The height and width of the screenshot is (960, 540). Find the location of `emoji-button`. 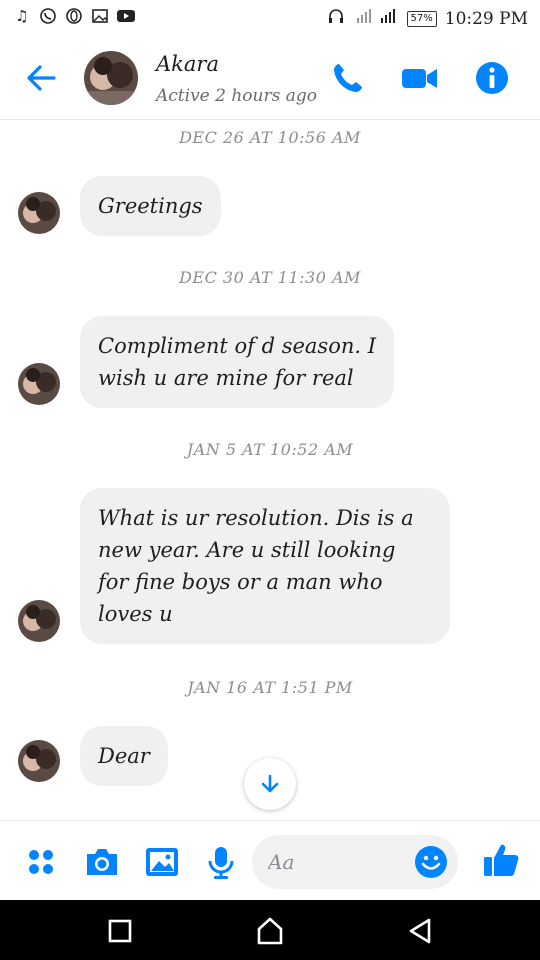

emoji-button is located at coordinates (431, 862).